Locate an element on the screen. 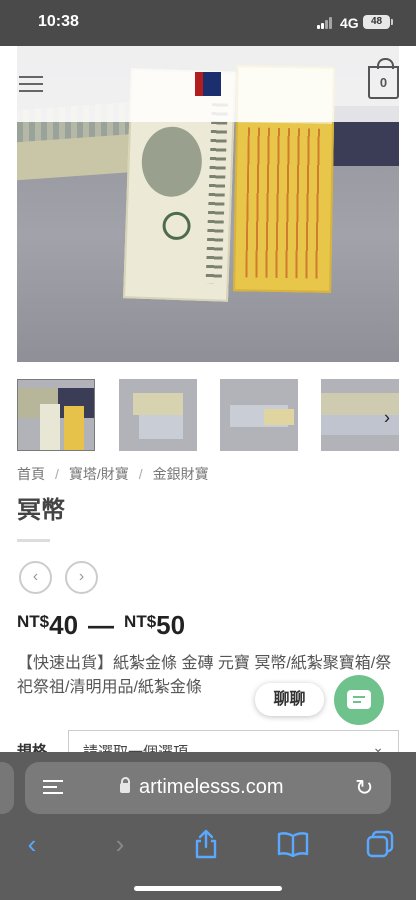 The height and width of the screenshot is (900, 416). image-banknote-serial is located at coordinates (216, 193).